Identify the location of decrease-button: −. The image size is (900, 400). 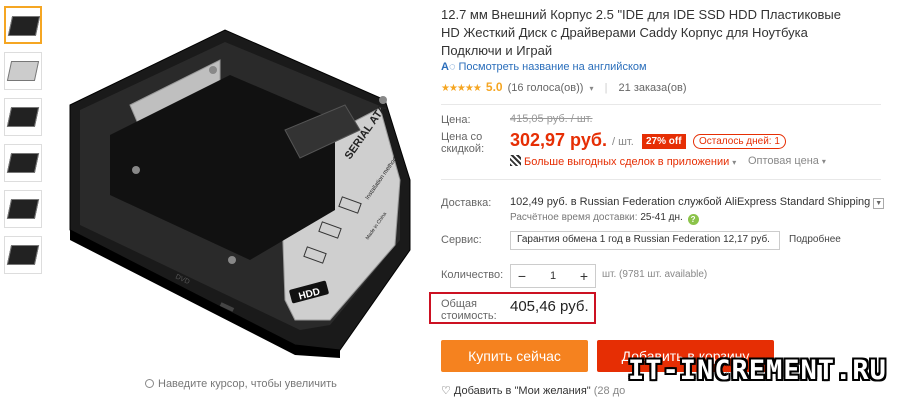
(522, 276).